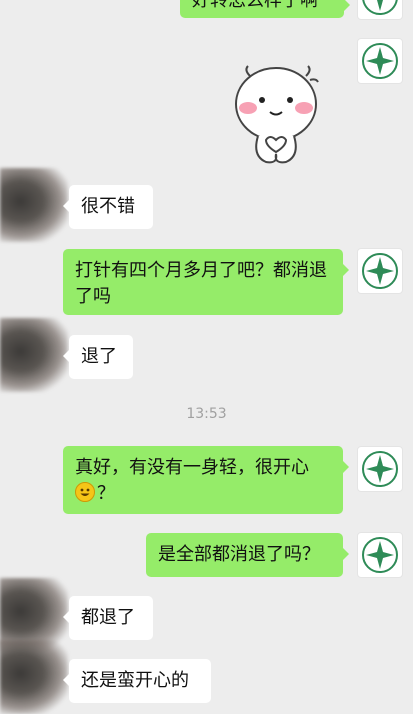 The image size is (413, 714). Describe the element at coordinates (206, 480) in the screenshot. I see `message-bubble-outgoing: 真好，有没有一身轻，很开心 ？` at that location.